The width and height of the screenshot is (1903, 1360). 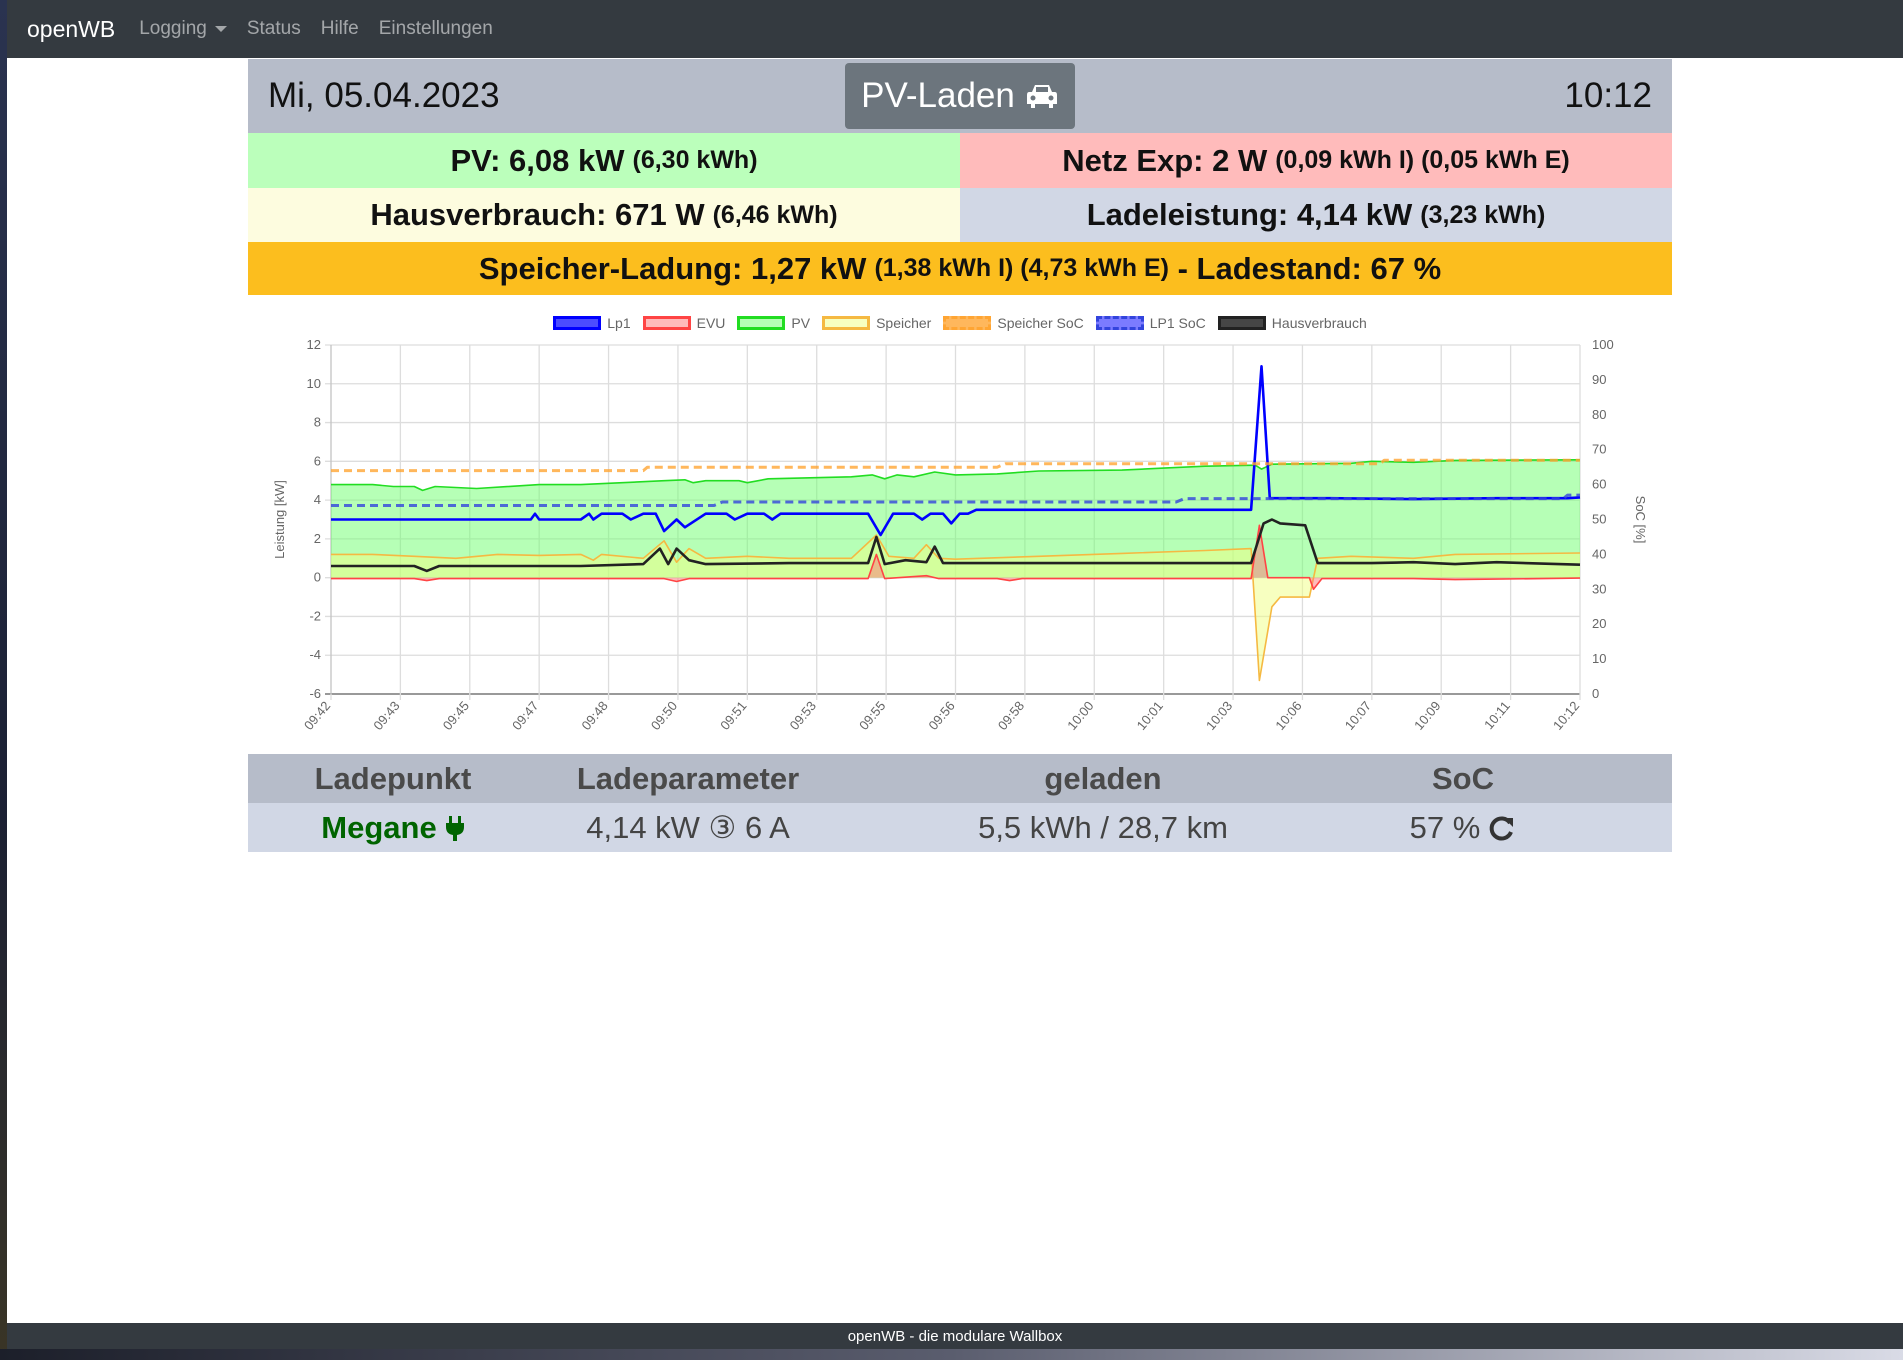 What do you see at coordinates (454, 828) in the screenshot?
I see `plug-icon` at bounding box center [454, 828].